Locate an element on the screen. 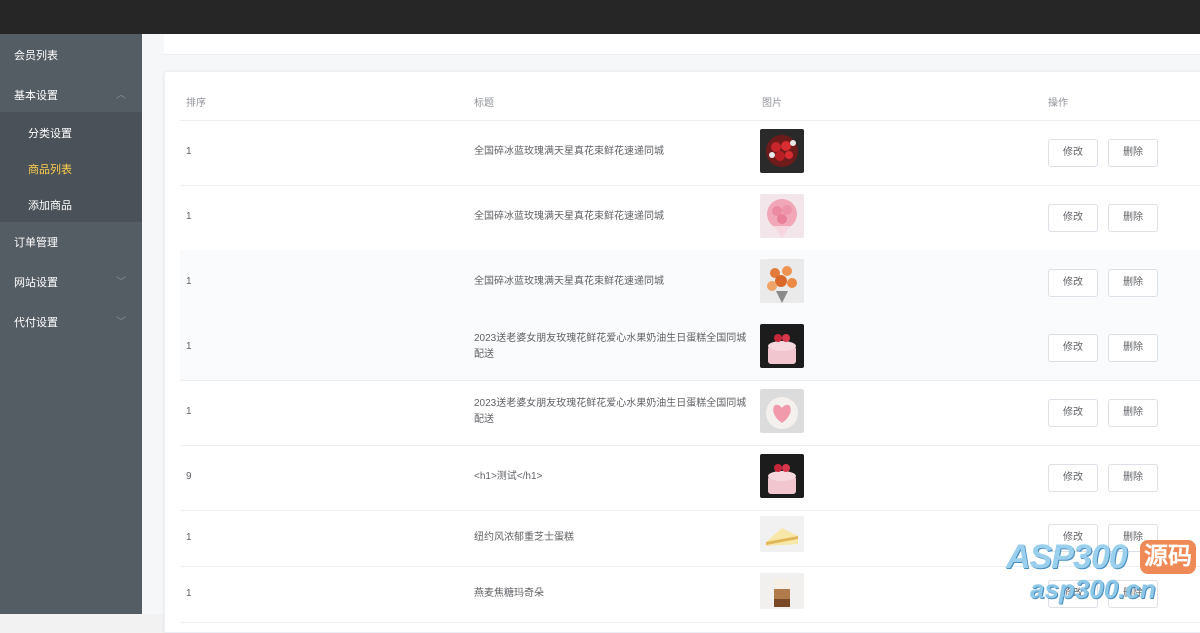 The image size is (1200, 633). chevron-up-icon: ︿ is located at coordinates (121, 95).